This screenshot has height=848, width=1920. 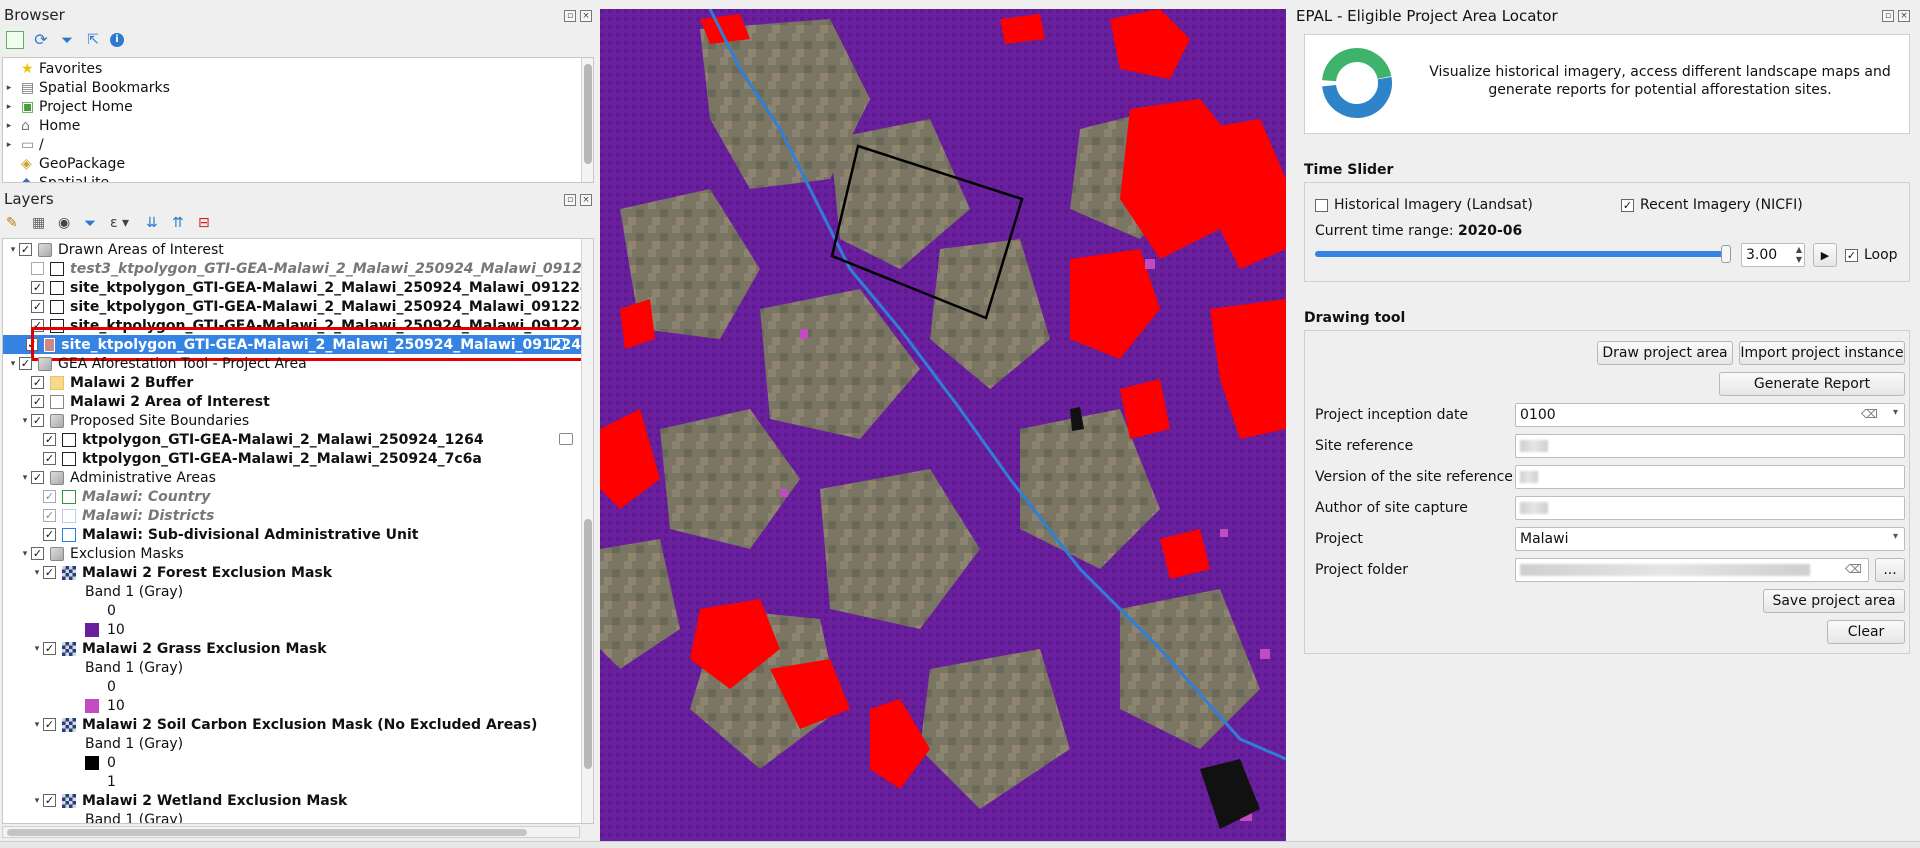 What do you see at coordinates (1773, 255) in the screenshot?
I see `speed-spinbox: 3.00 ▲ ▼` at bounding box center [1773, 255].